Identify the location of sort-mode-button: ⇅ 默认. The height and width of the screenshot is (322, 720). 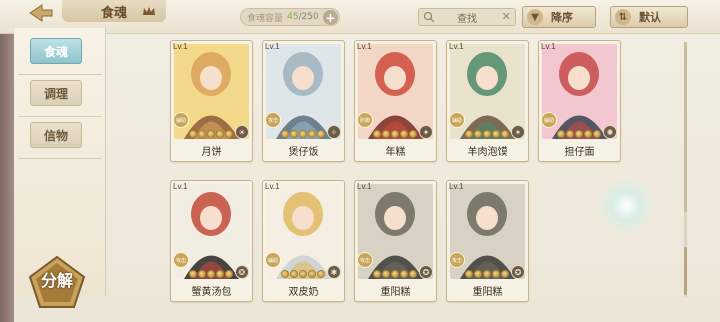
(649, 17).